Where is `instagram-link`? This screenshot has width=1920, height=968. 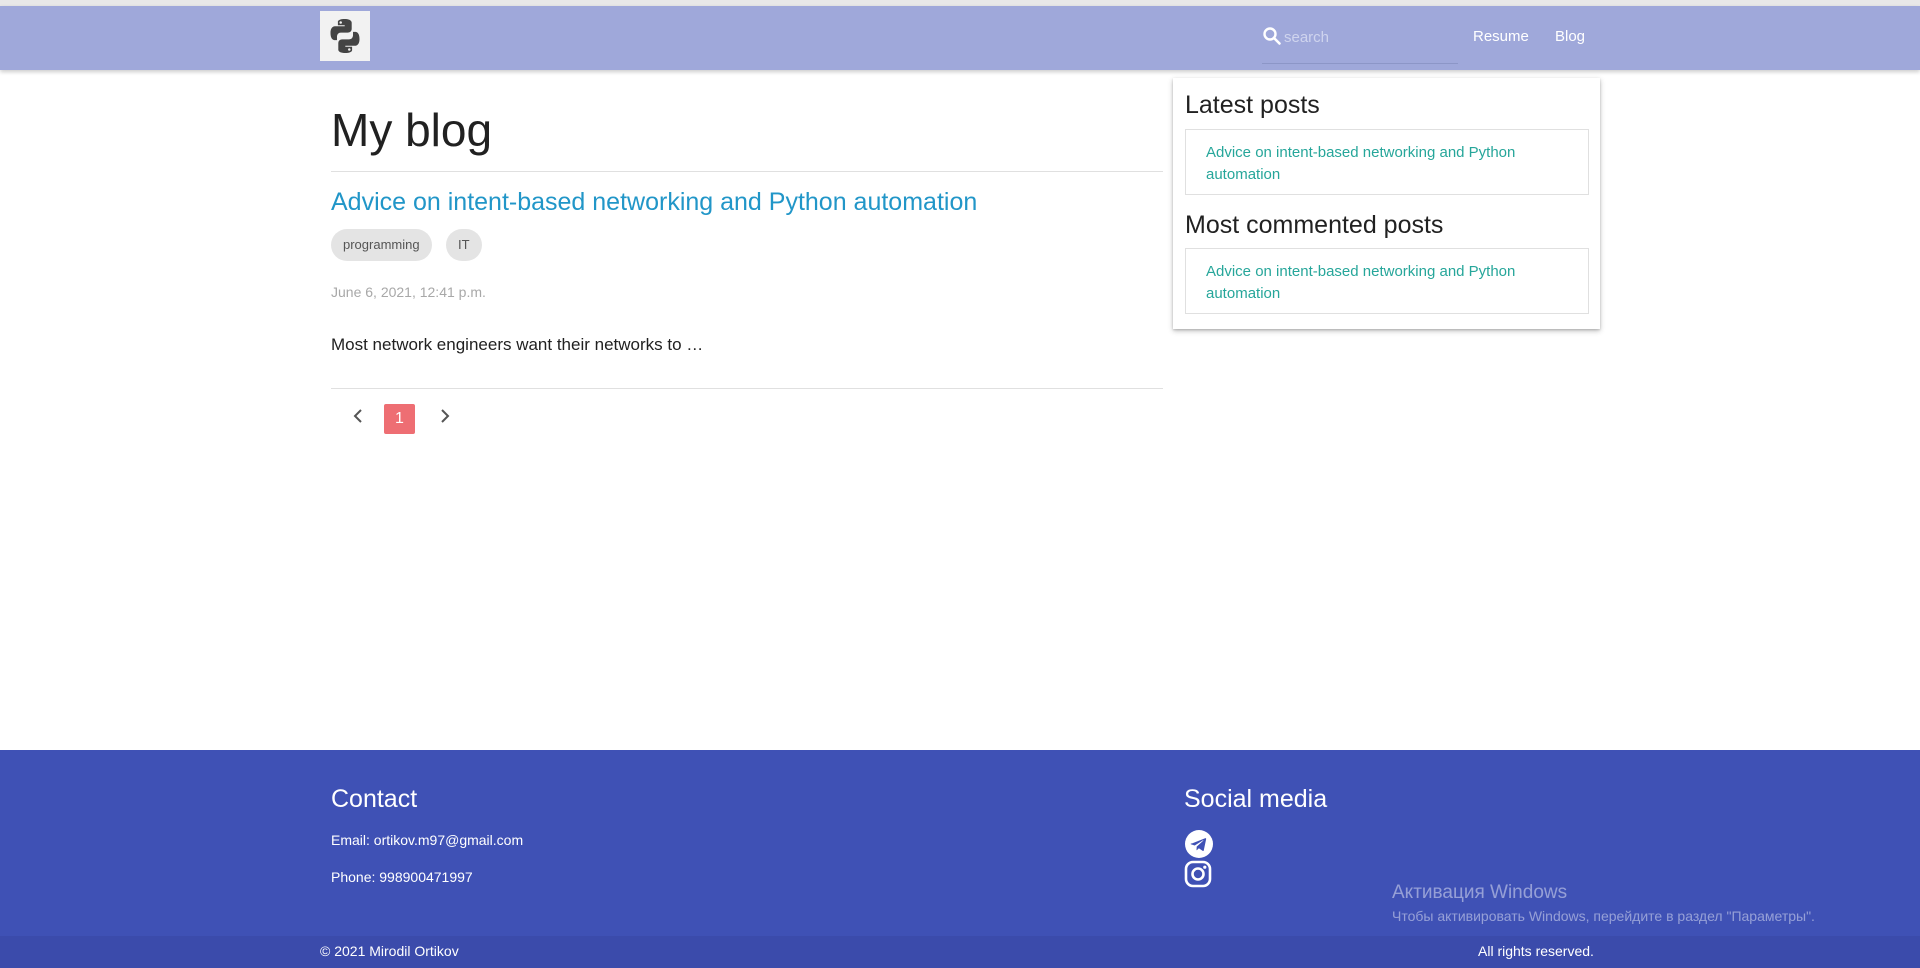 instagram-link is located at coordinates (1198, 874).